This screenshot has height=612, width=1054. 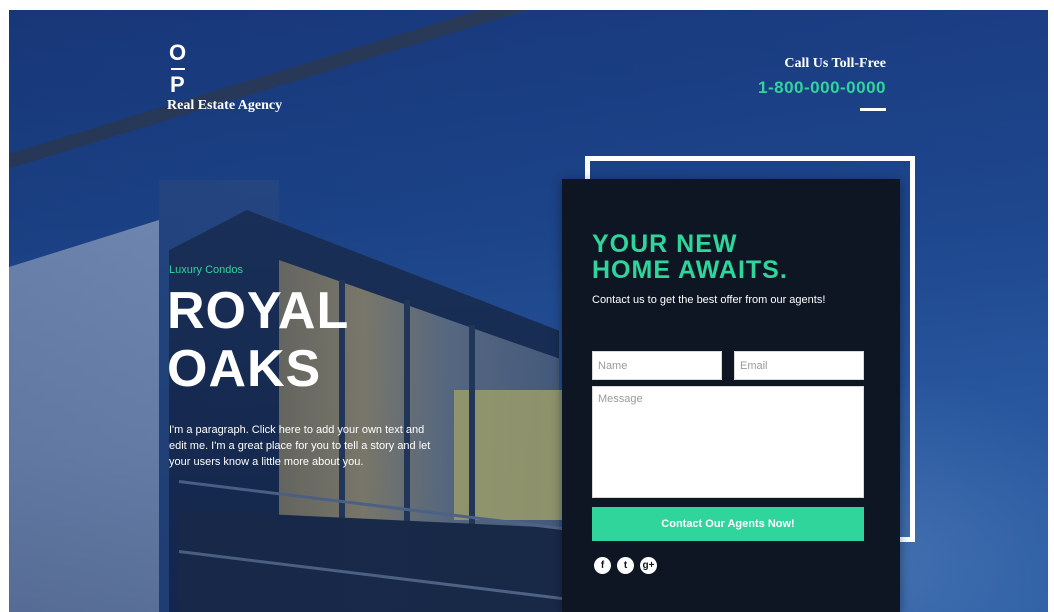 I want to click on facebook-icon: f, so click(x=602, y=565).